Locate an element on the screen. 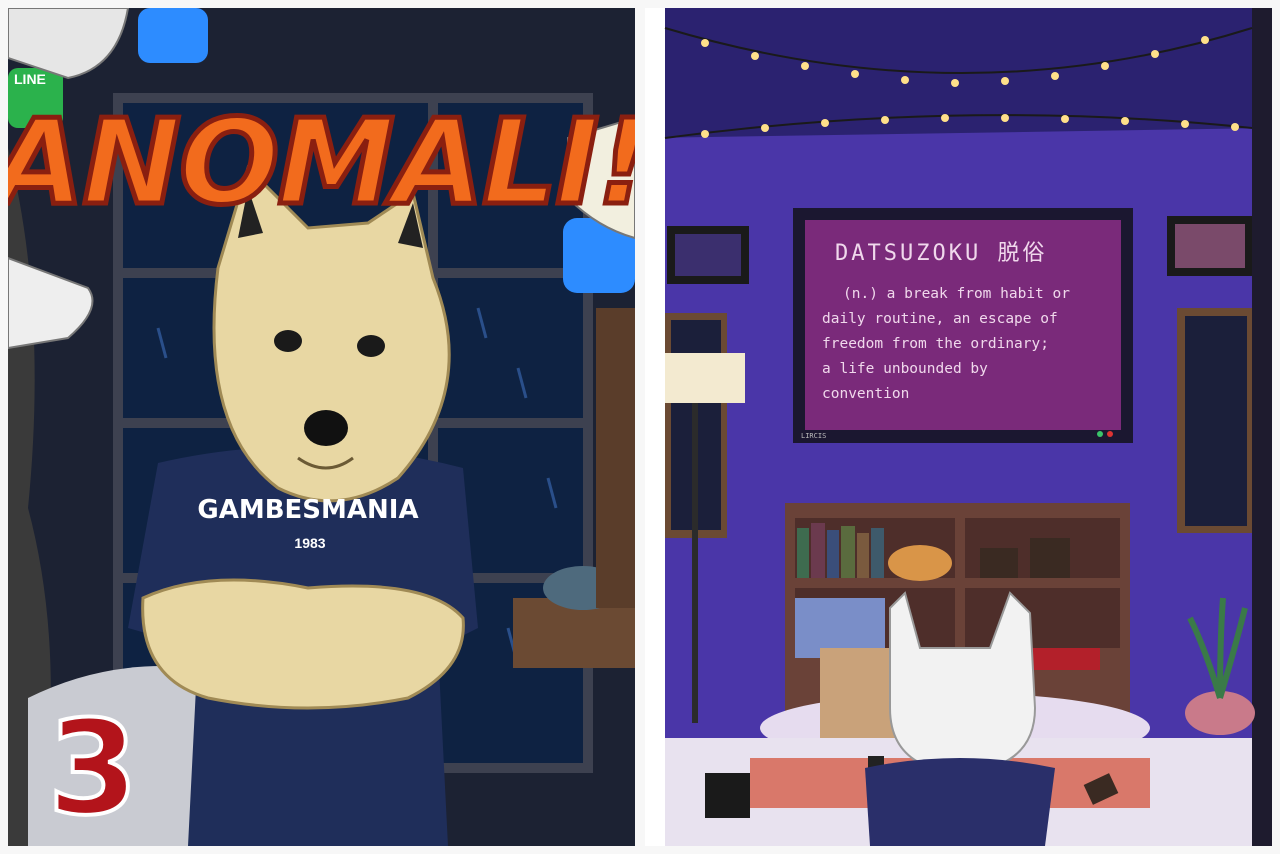 This screenshot has height=854, width=1280. zoom-app-icon is located at coordinates (173, 35).